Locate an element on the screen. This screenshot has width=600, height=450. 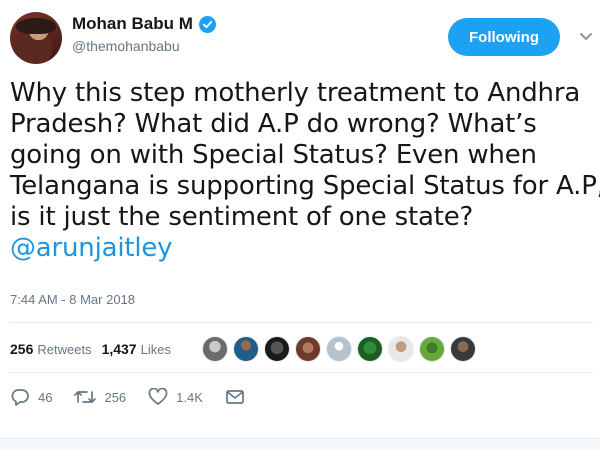
tweet-text-line: going on with Special Status? Even when is located at coordinates (273, 155).